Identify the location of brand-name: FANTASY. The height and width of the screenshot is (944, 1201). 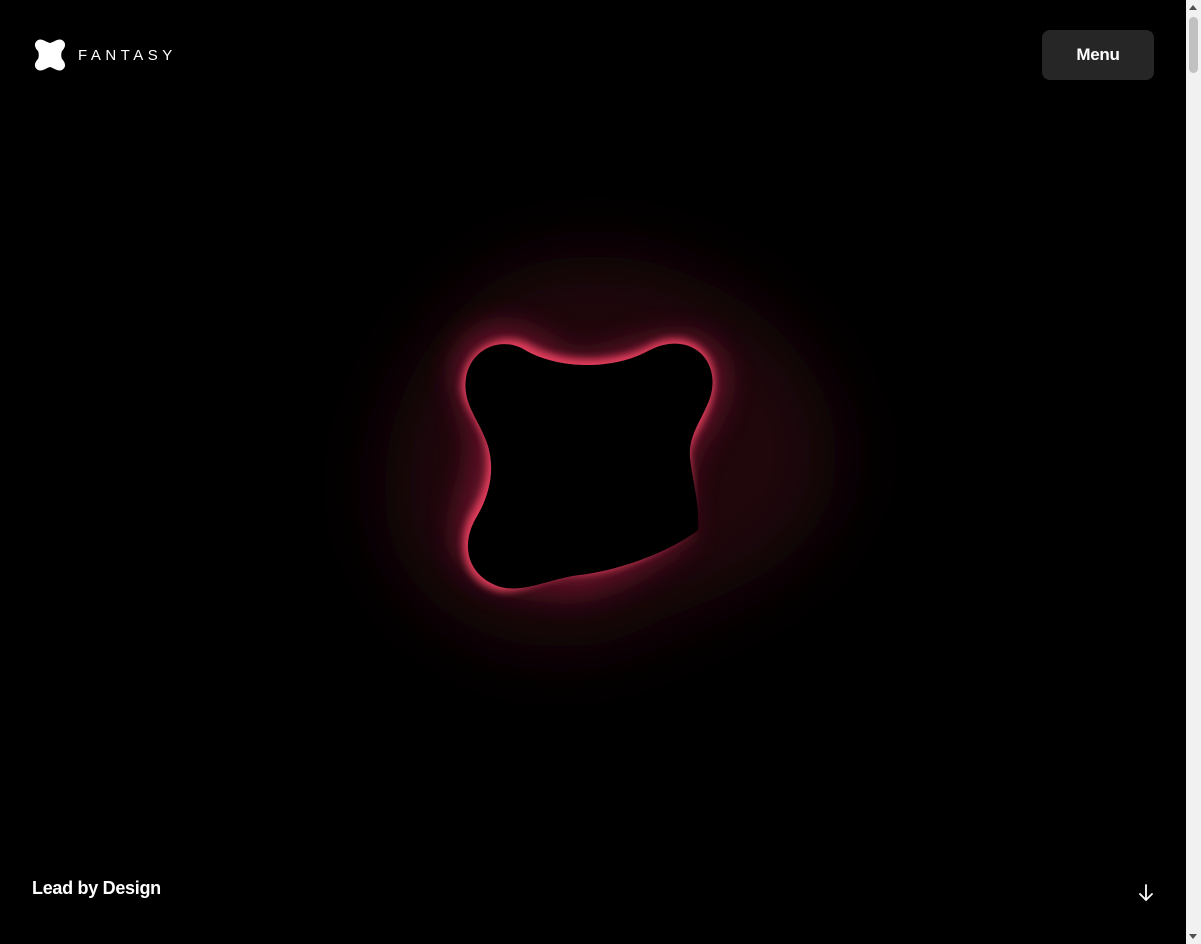
(127, 55).